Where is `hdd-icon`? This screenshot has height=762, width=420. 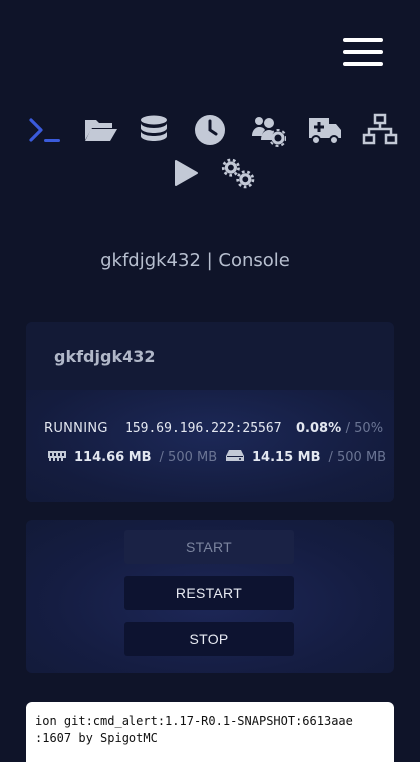 hdd-icon is located at coordinates (235, 457).